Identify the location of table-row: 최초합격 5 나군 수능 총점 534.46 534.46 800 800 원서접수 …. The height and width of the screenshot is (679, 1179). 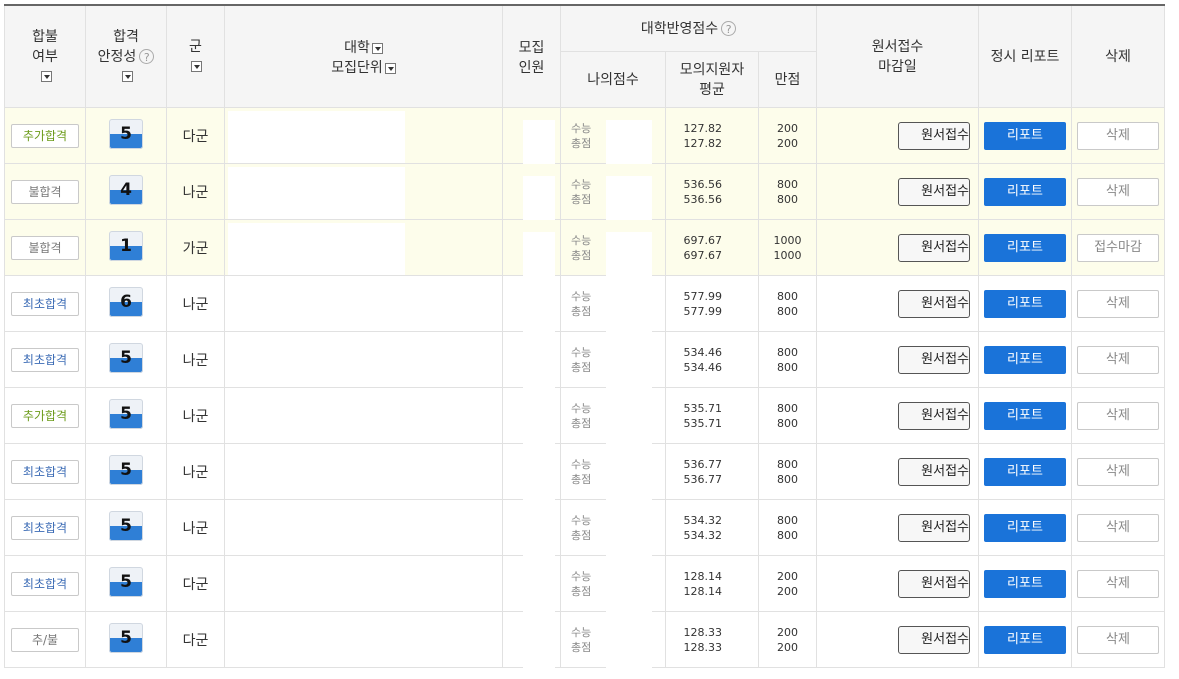
(584, 360).